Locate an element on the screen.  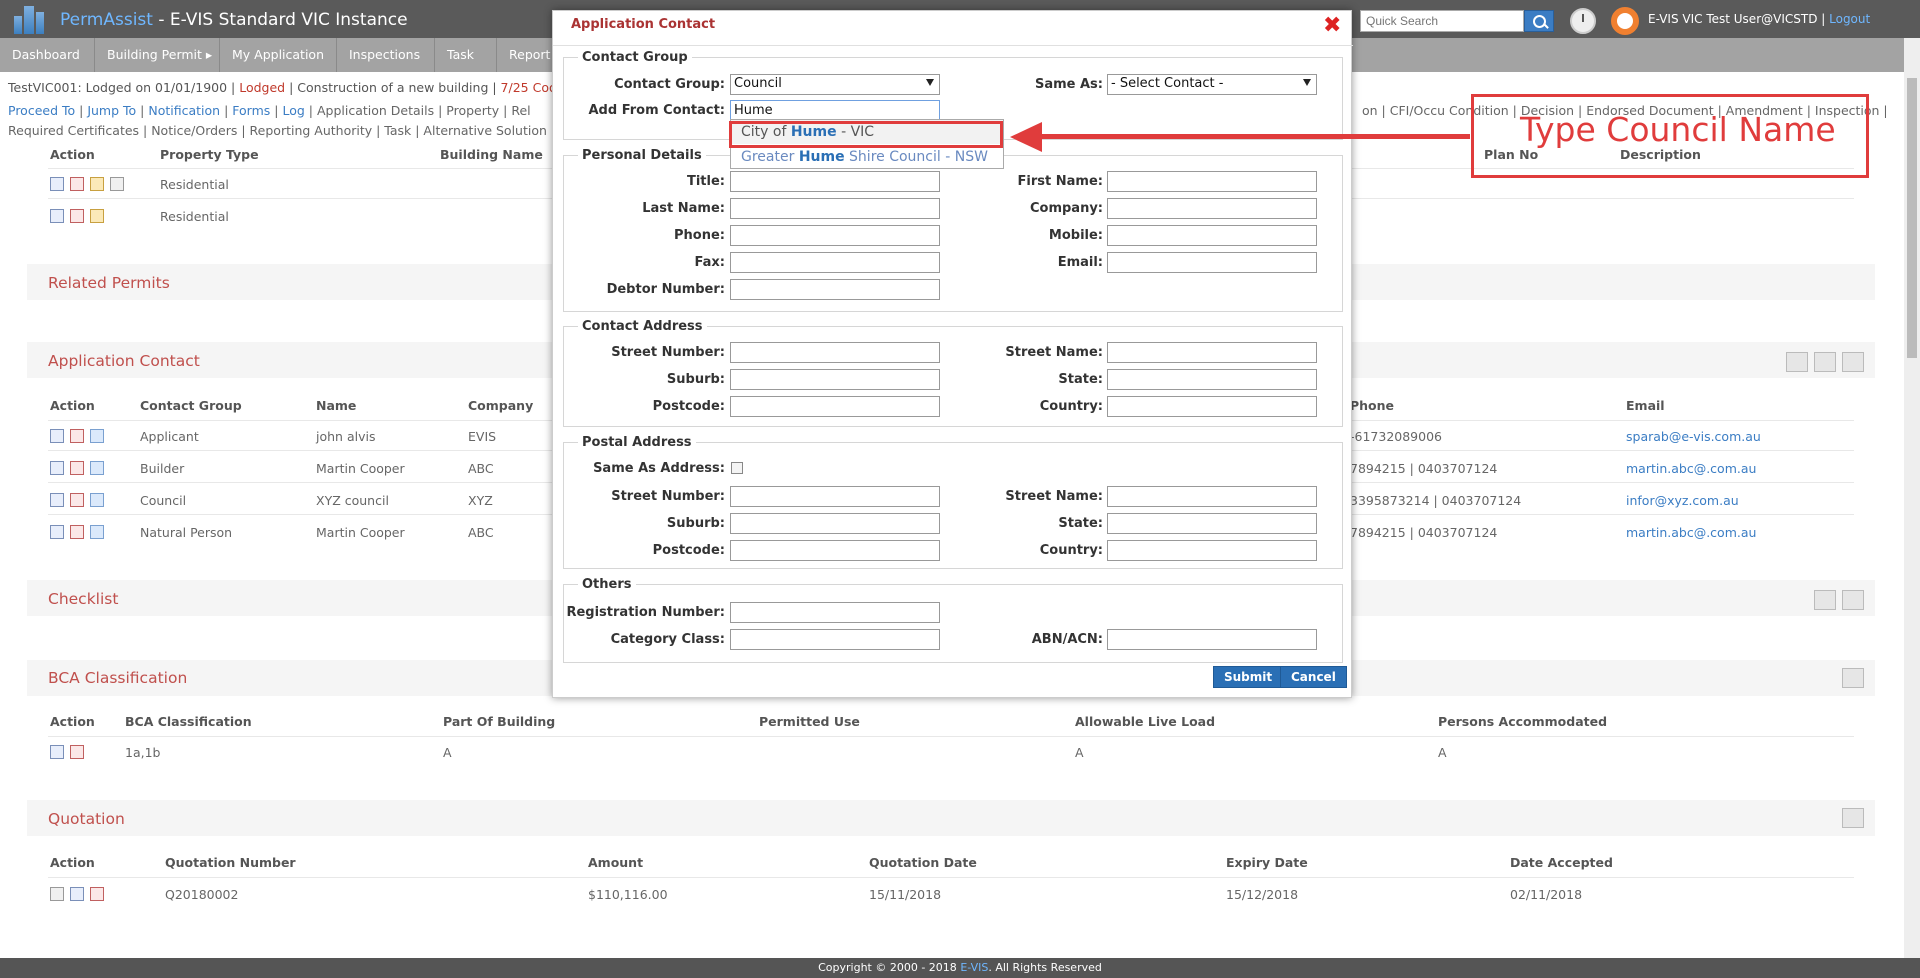
property-type: Residential is located at coordinates (194, 216).